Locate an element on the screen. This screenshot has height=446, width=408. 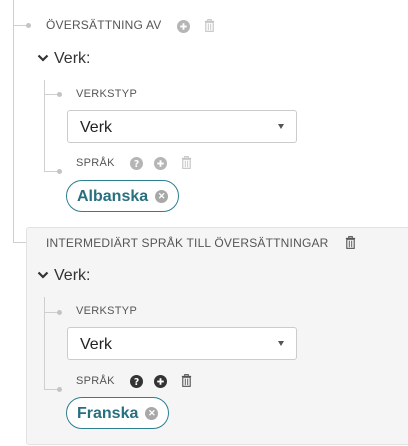
language-tag-label: Albanska is located at coordinates (113, 196).